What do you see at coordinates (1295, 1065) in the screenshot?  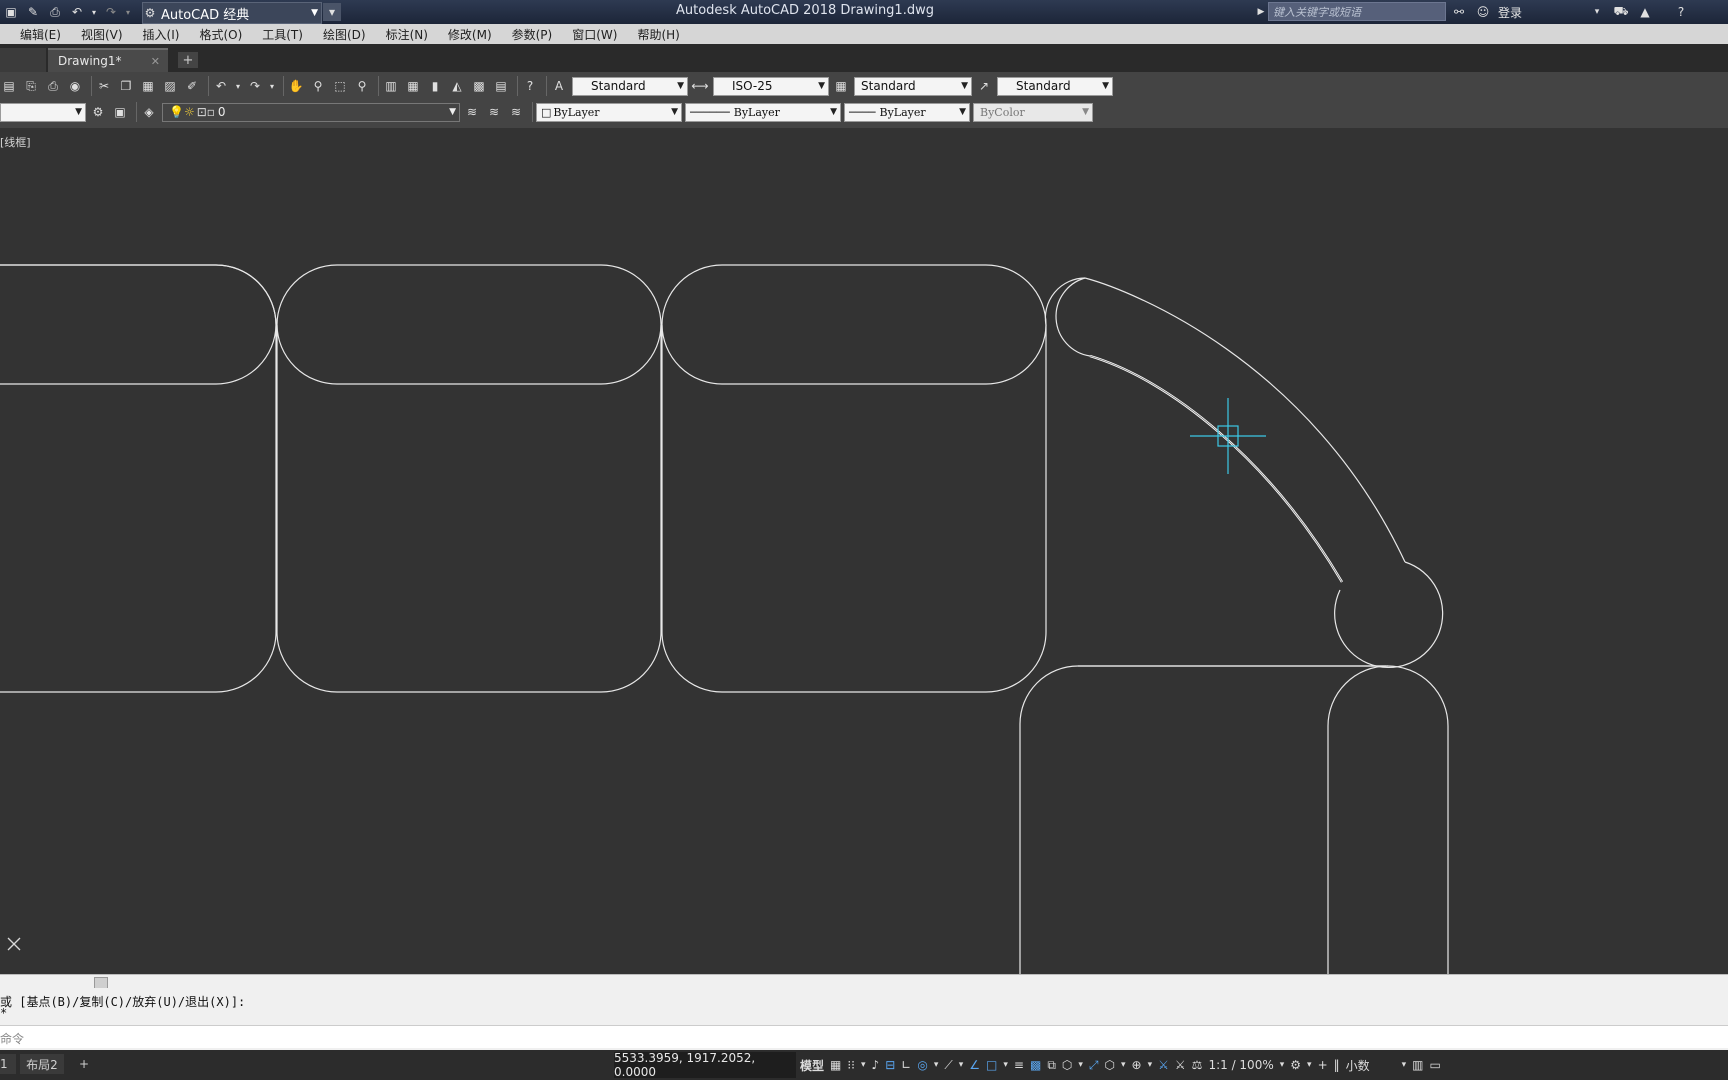 I see `workspace-switch-icon: ⚙` at bounding box center [1295, 1065].